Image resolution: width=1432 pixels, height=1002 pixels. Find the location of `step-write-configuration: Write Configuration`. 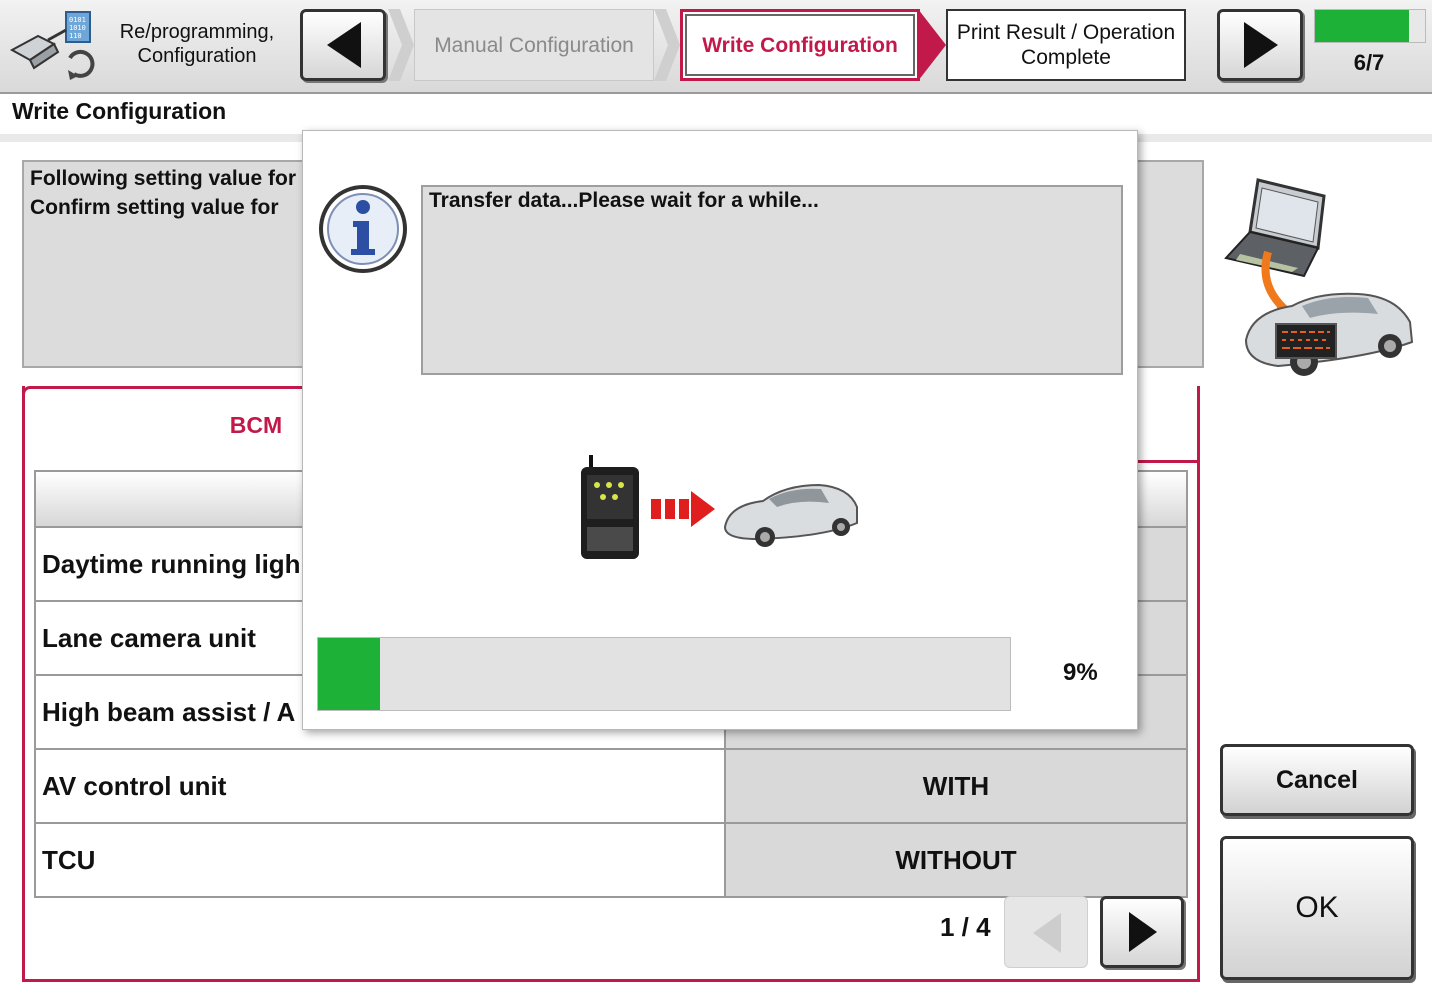

step-write-configuration: Write Configuration is located at coordinates (800, 45).